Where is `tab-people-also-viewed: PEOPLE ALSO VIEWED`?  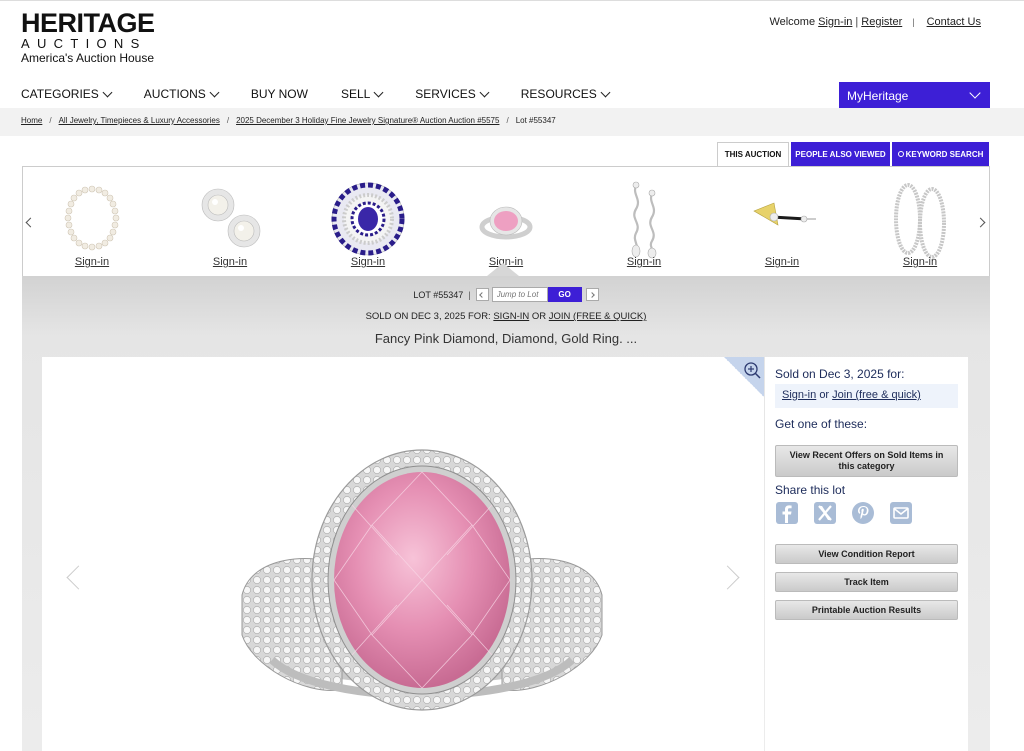 tab-people-also-viewed: PEOPLE ALSO VIEWED is located at coordinates (840, 154).